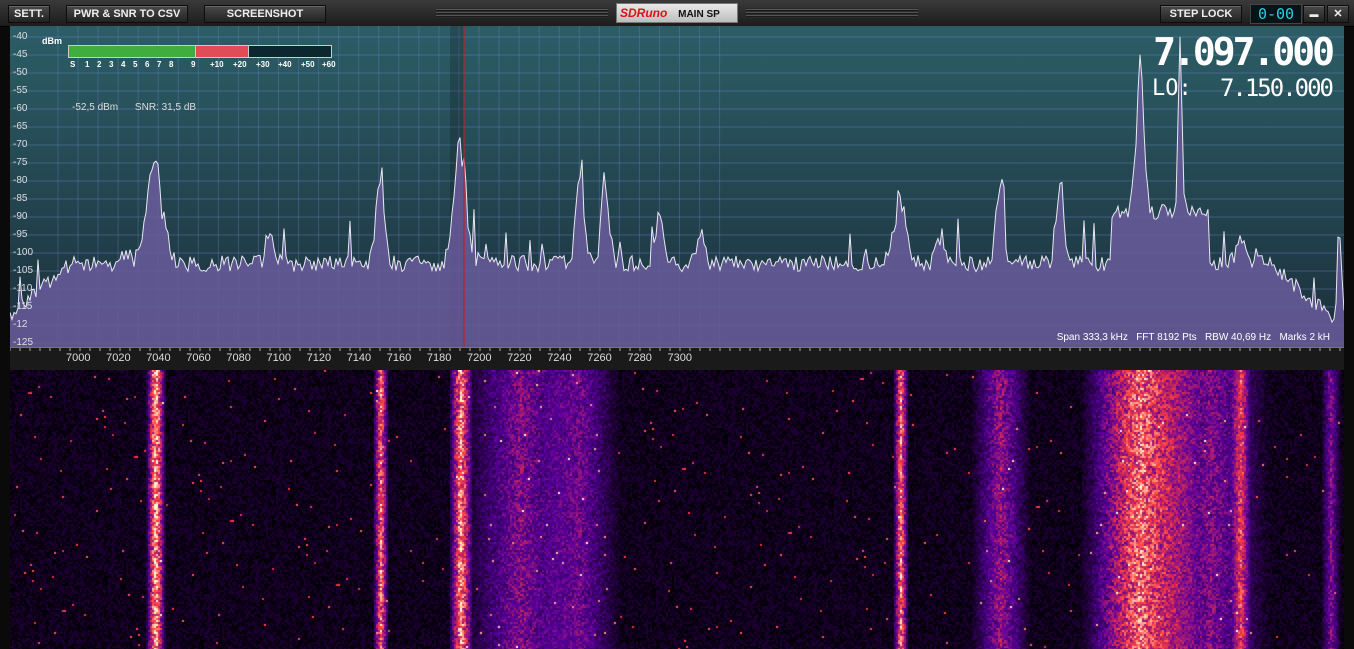  What do you see at coordinates (832, 13) in the screenshot?
I see `drag-handle-right` at bounding box center [832, 13].